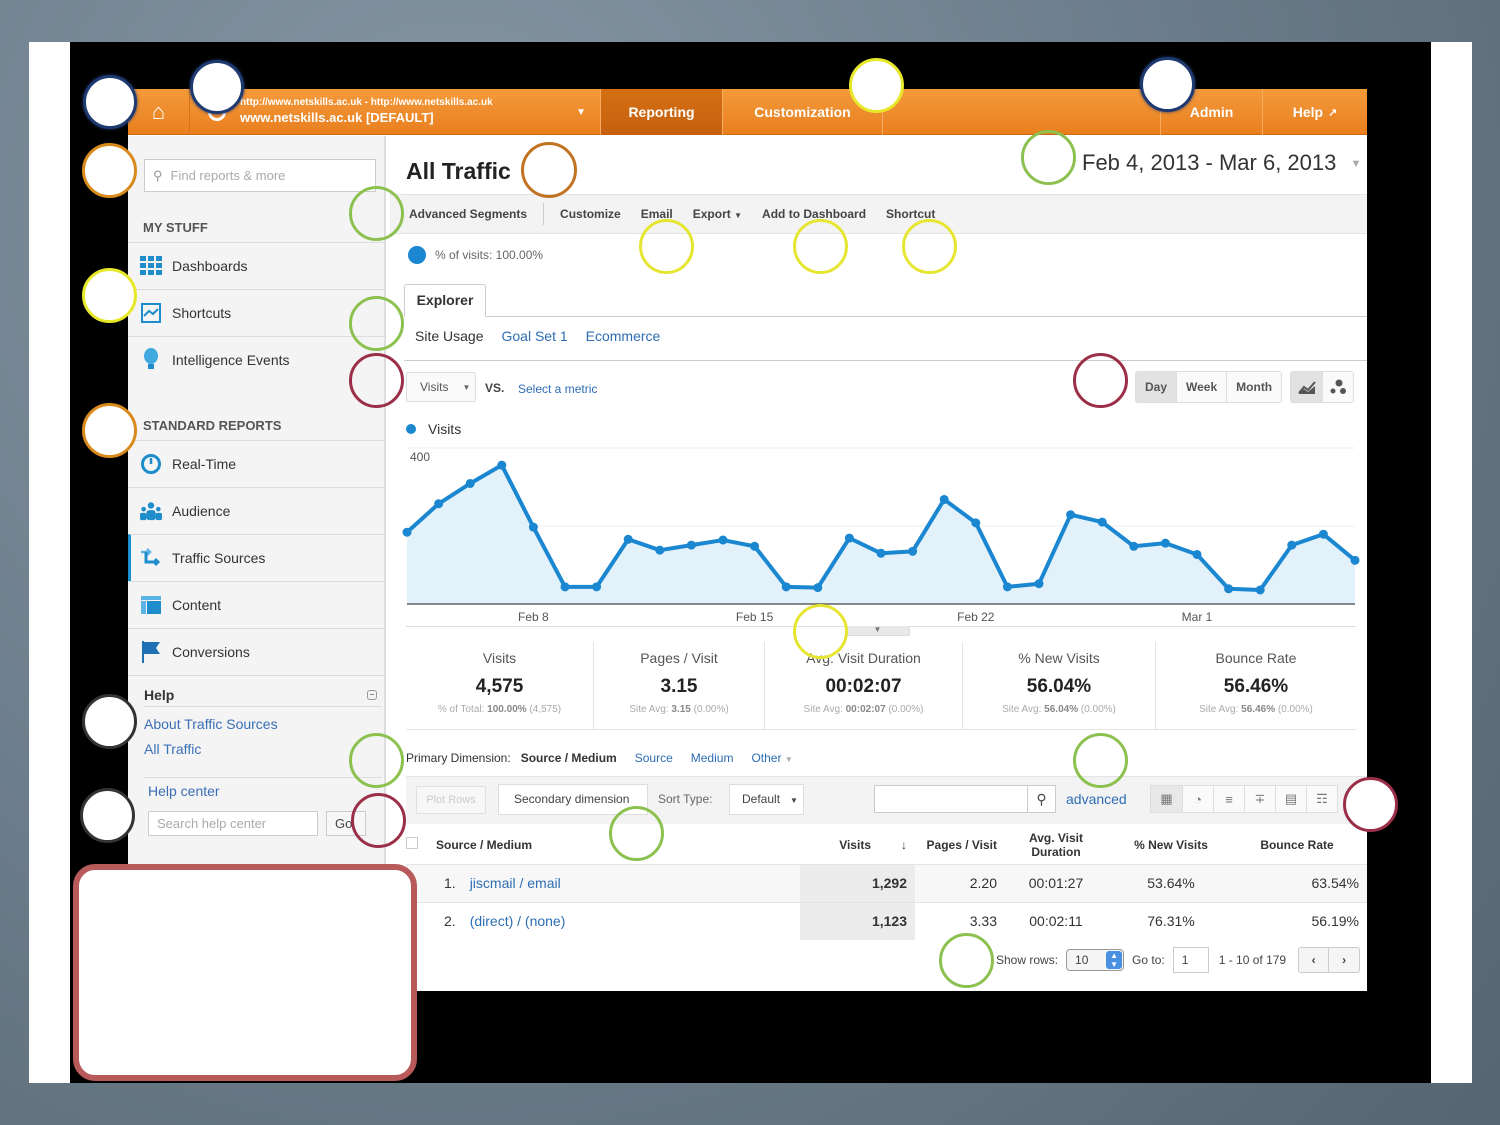 This screenshot has height=1125, width=1500. I want to click on sidebar-item-conversions: Conversions, so click(256, 651).